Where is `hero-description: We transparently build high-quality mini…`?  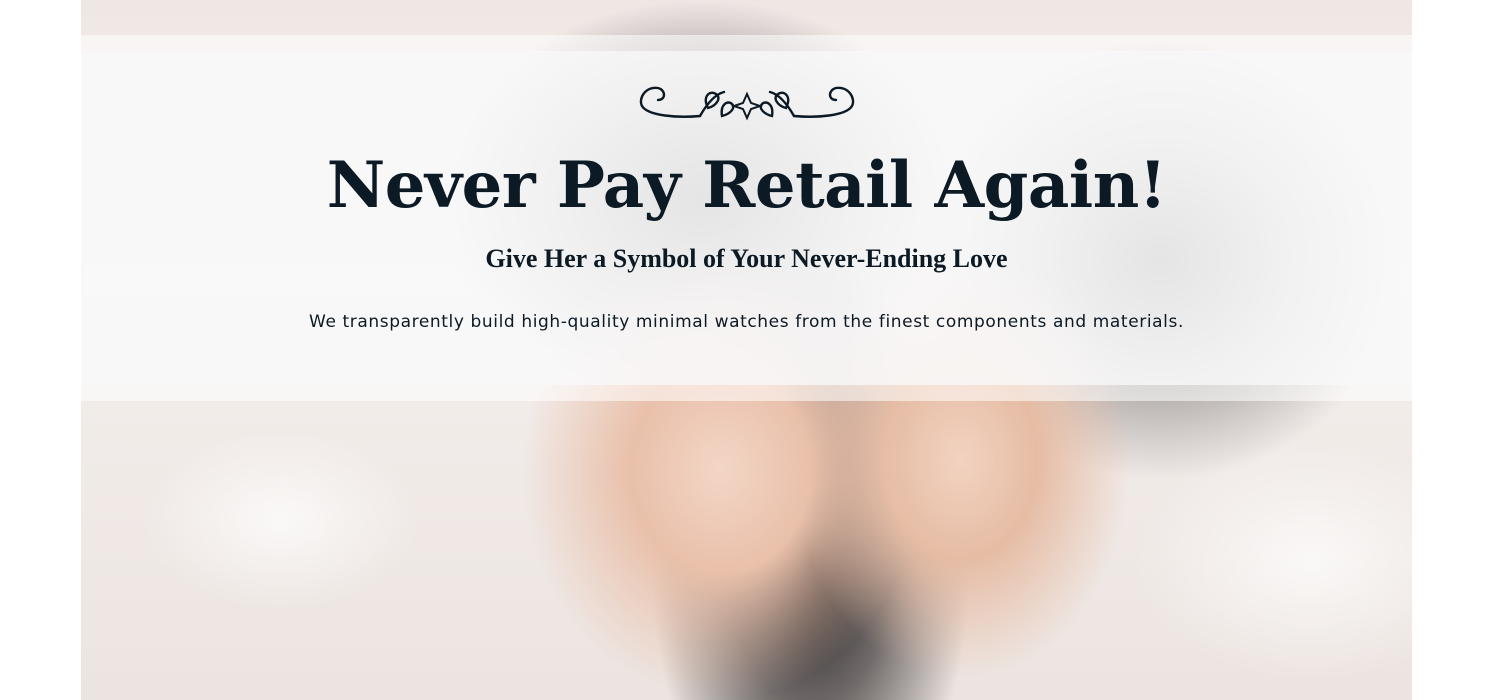 hero-description: We transparently build high-quality mini… is located at coordinates (746, 322).